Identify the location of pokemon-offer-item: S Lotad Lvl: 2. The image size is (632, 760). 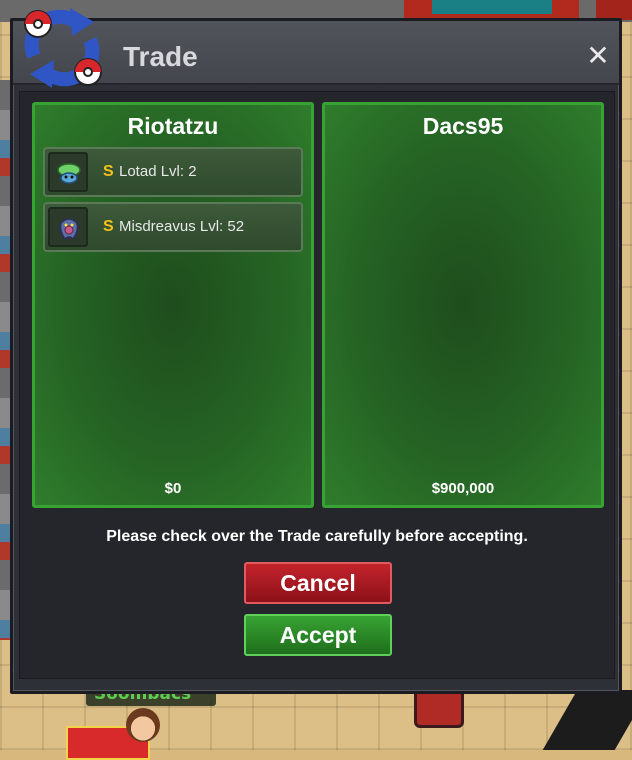
(173, 172).